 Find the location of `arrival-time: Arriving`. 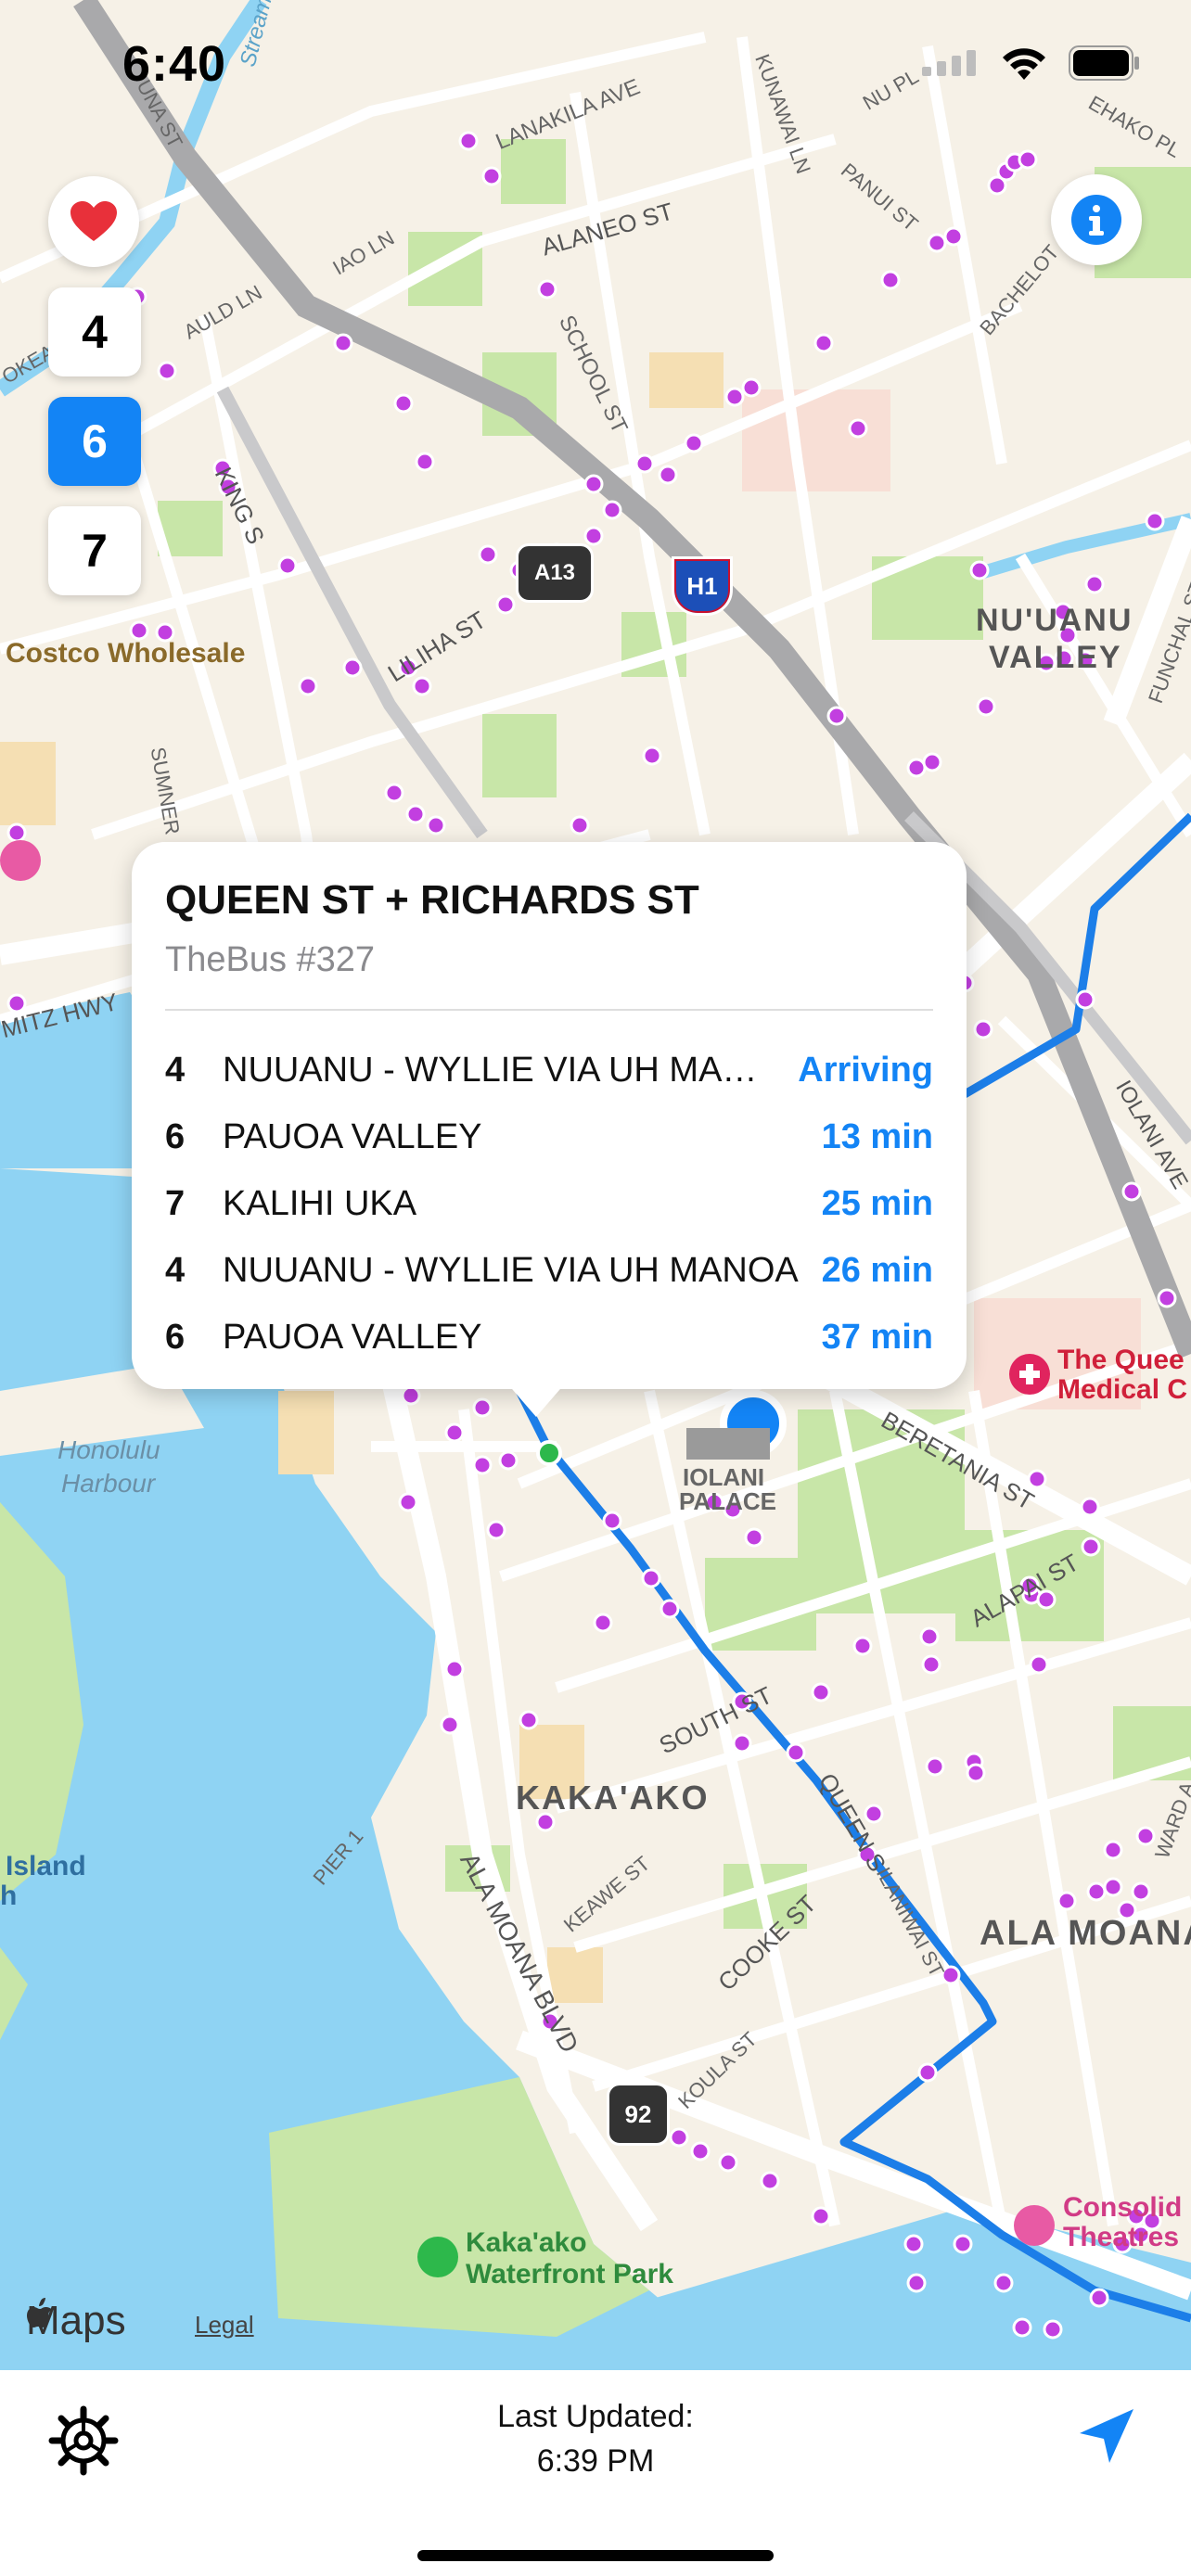

arrival-time: Arriving is located at coordinates (866, 1070).